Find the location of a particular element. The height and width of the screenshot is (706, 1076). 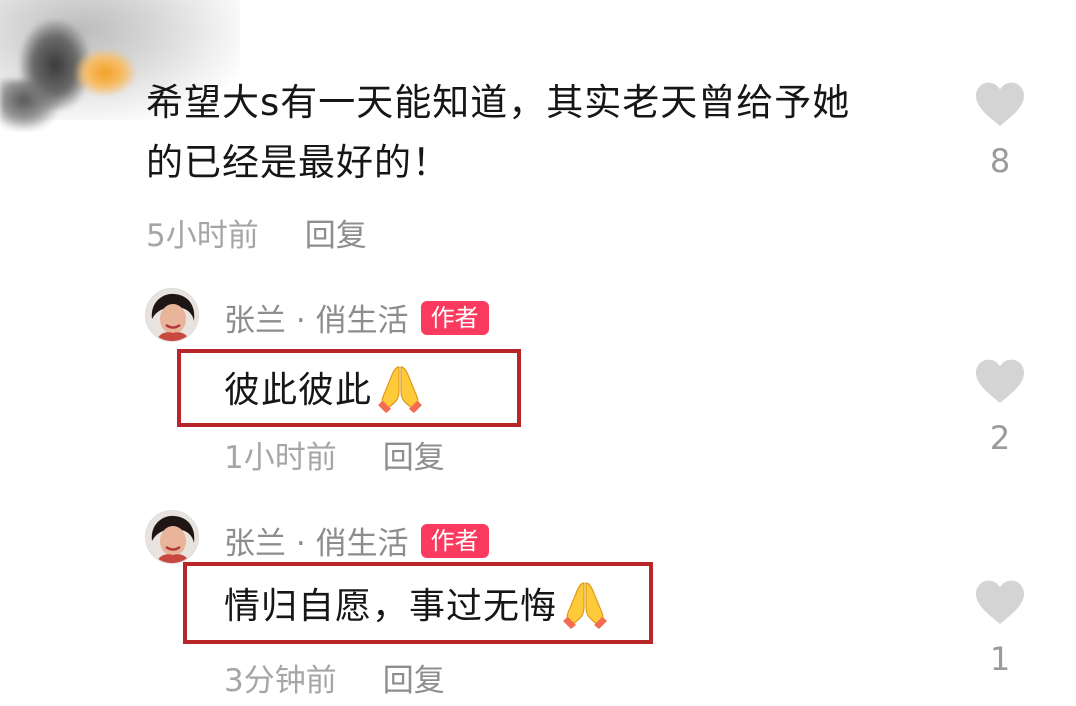

reply-like-count: 1 is located at coordinates (1000, 659).